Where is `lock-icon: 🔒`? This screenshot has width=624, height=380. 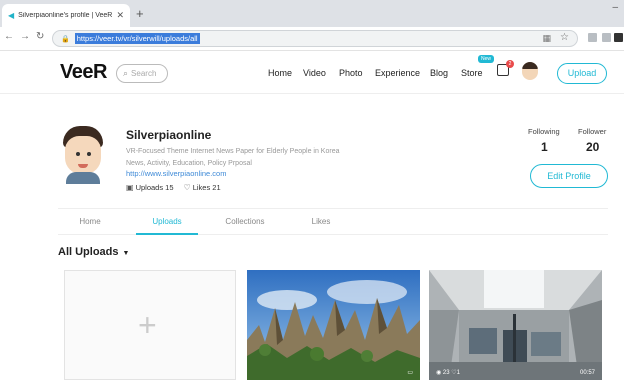 lock-icon: 🔒 is located at coordinates (65, 39).